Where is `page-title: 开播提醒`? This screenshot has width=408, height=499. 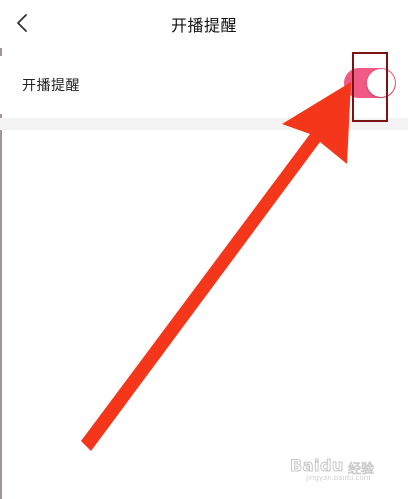
page-title: 开播提醒 is located at coordinates (203, 25).